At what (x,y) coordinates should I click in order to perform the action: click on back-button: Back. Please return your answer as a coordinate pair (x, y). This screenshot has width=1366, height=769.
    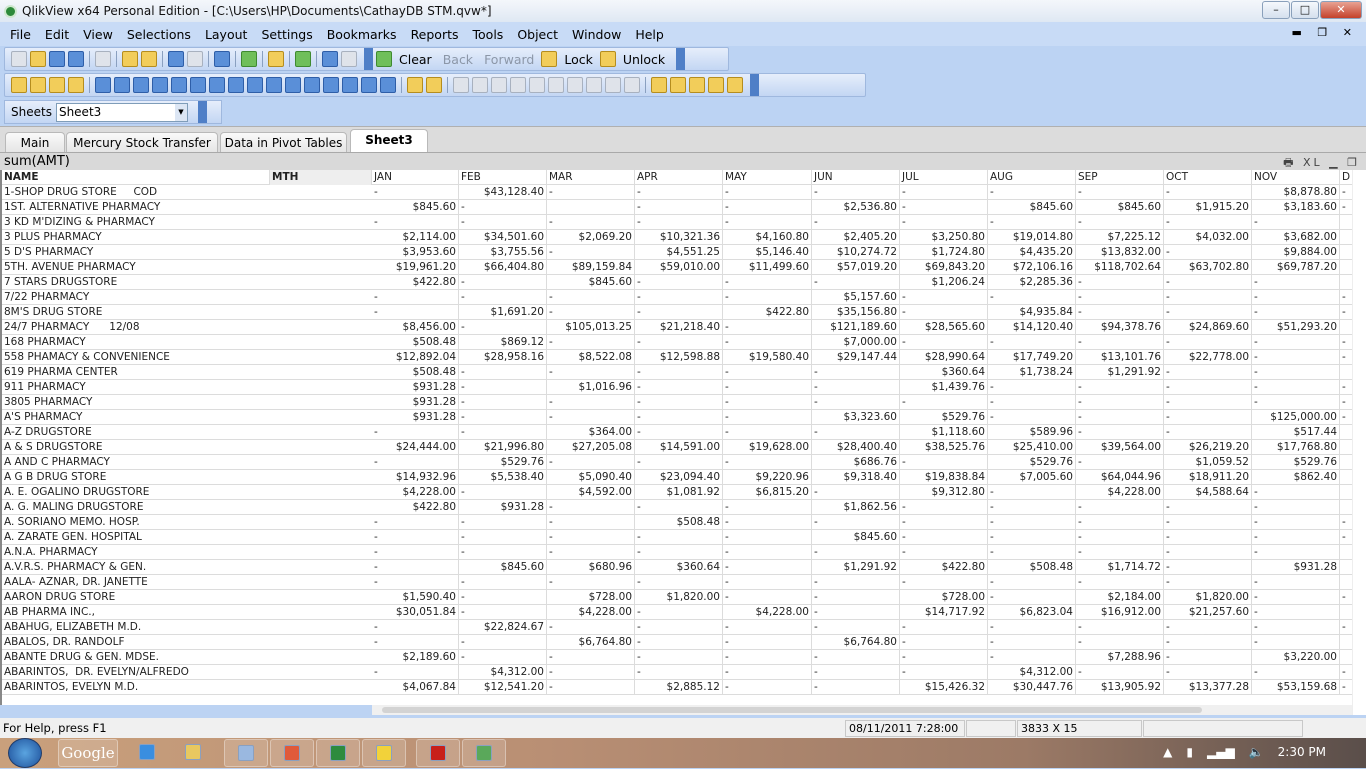
    Looking at the image, I should click on (458, 59).